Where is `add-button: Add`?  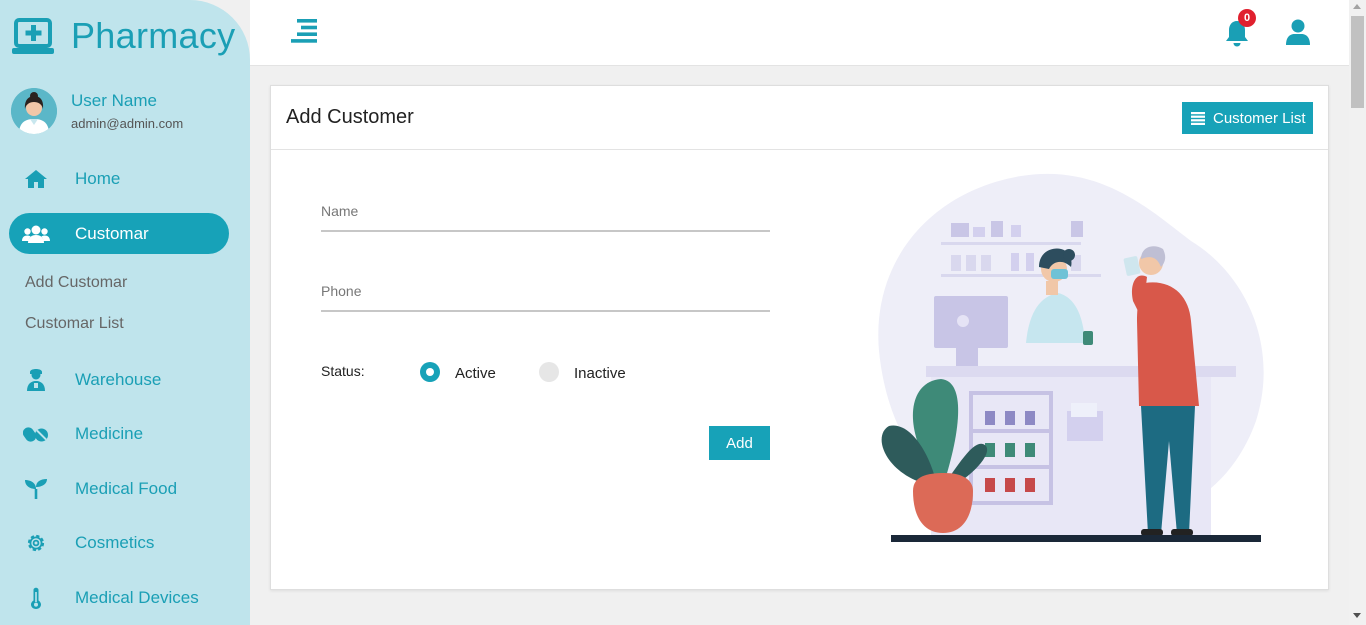 add-button: Add is located at coordinates (739, 443).